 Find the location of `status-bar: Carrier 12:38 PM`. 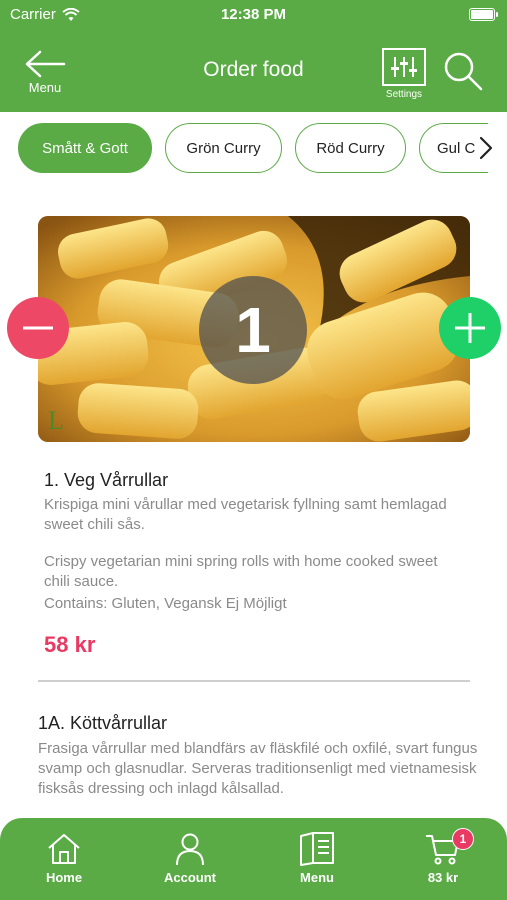

status-bar: Carrier 12:38 PM is located at coordinates (253, 15).